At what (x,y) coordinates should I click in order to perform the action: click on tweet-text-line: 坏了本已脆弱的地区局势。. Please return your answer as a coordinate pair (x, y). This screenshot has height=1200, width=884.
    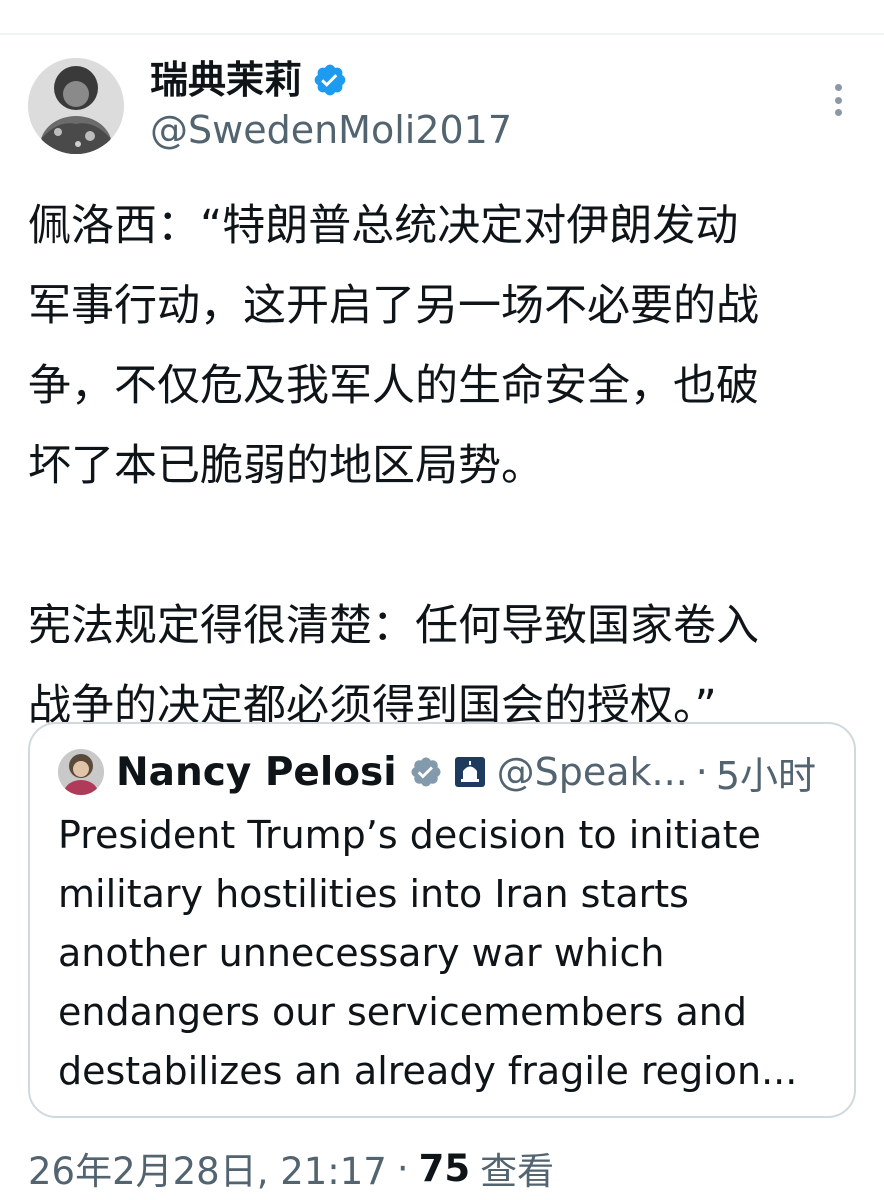
    Looking at the image, I should click on (286, 466).